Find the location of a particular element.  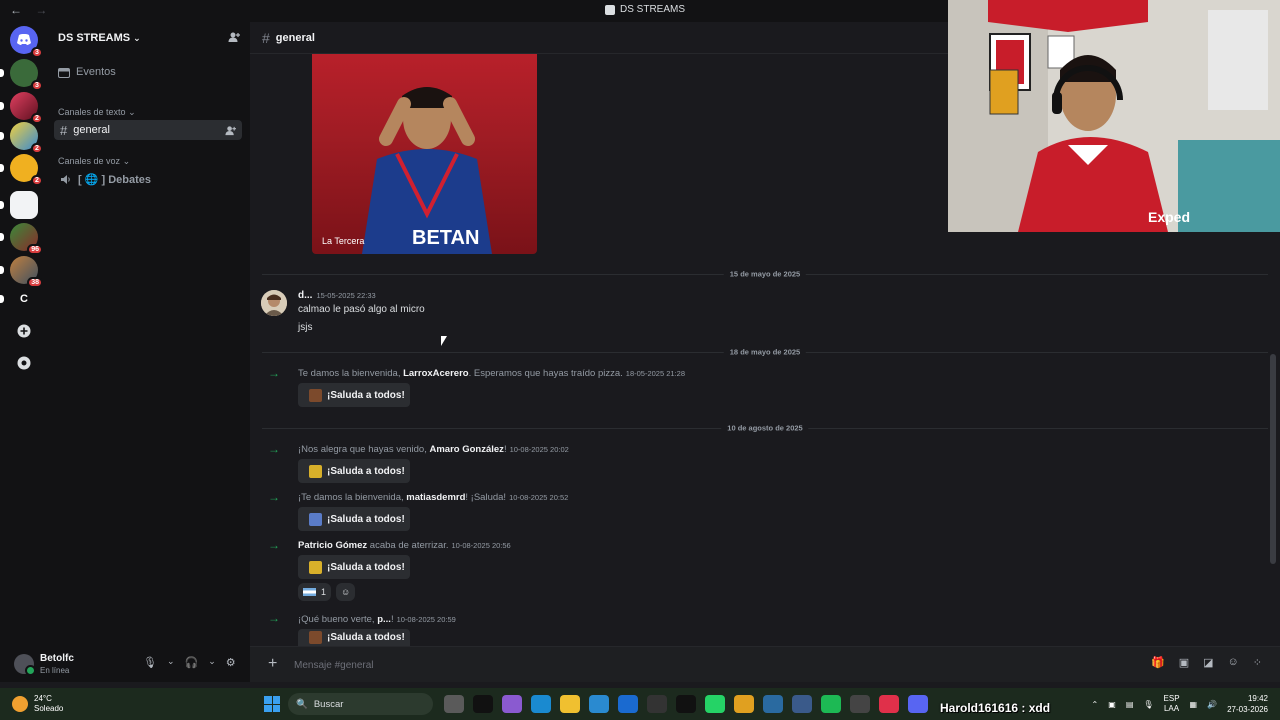

forward-icon: → is located at coordinates (41, 10).